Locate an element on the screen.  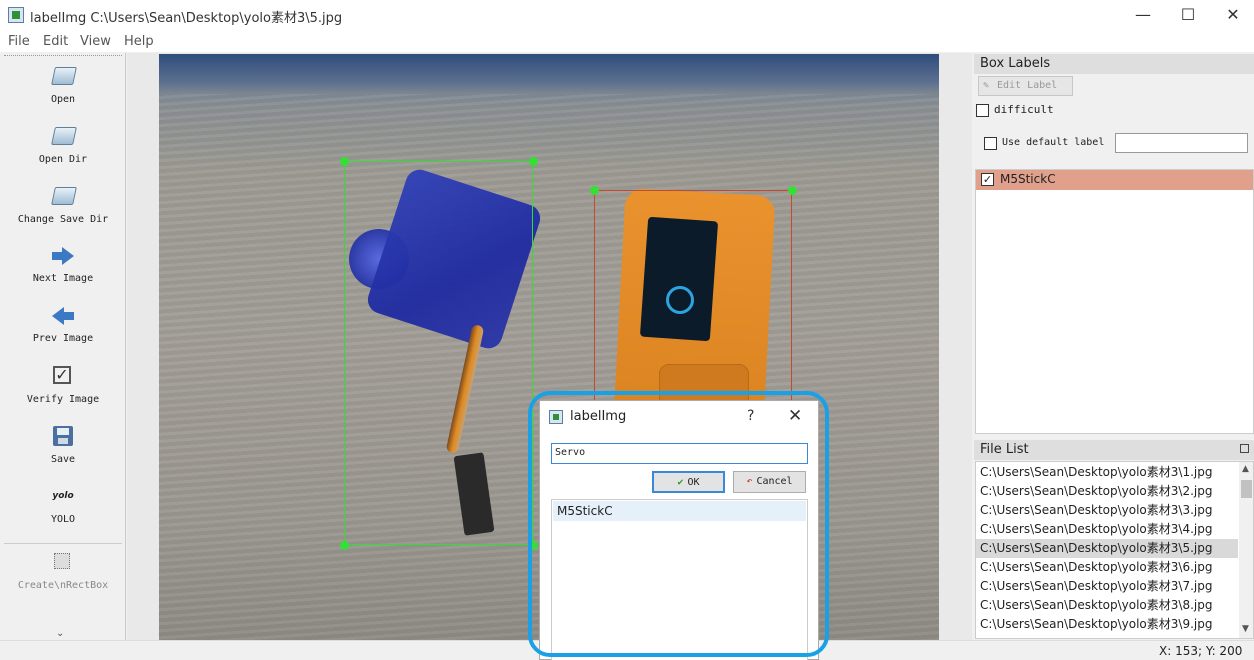
file-list-item: C:\Users\Sean\Desktop\yolo素材3\8.jpg is located at coordinates (1107, 605).